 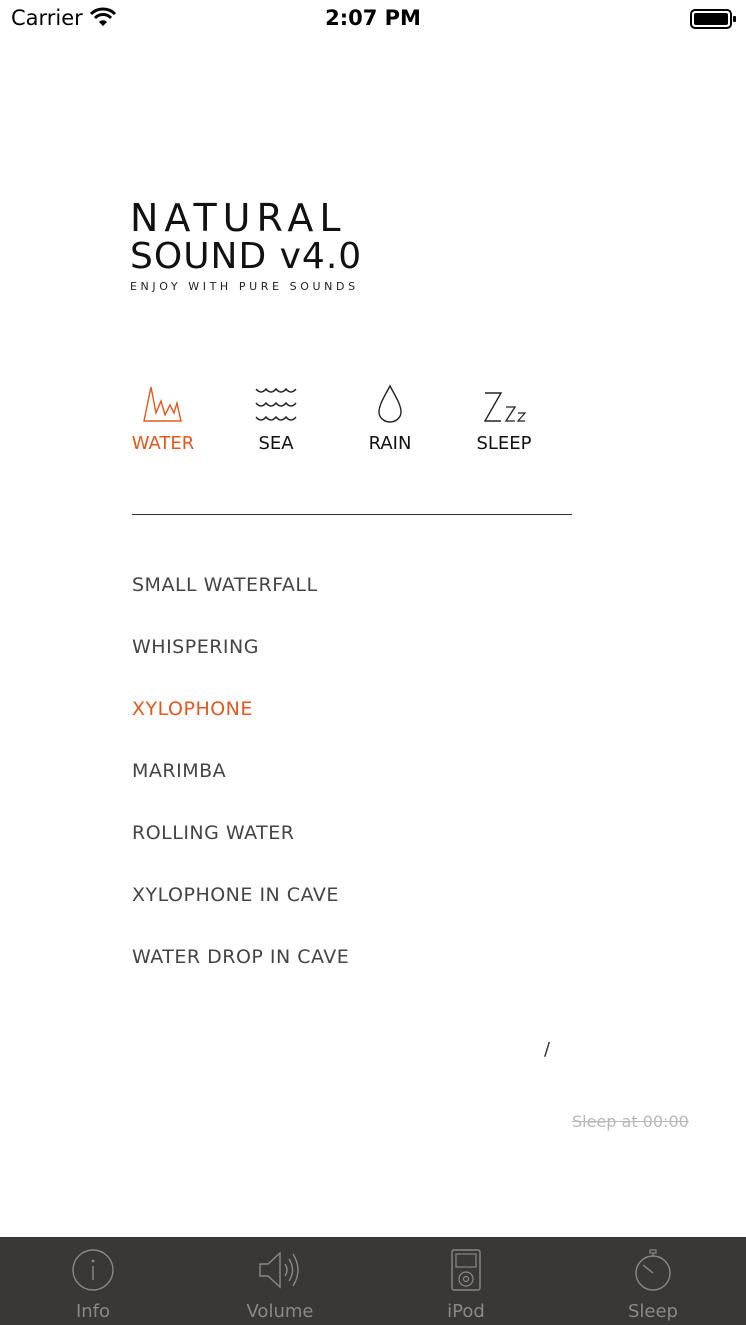 I want to click on battery-icon, so click(x=713, y=19).